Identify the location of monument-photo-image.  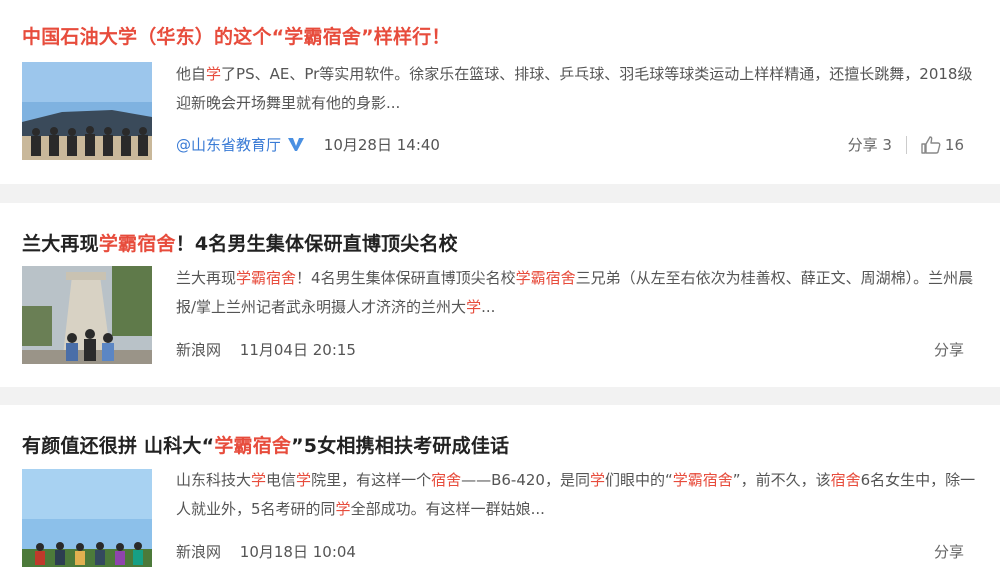
(87, 315).